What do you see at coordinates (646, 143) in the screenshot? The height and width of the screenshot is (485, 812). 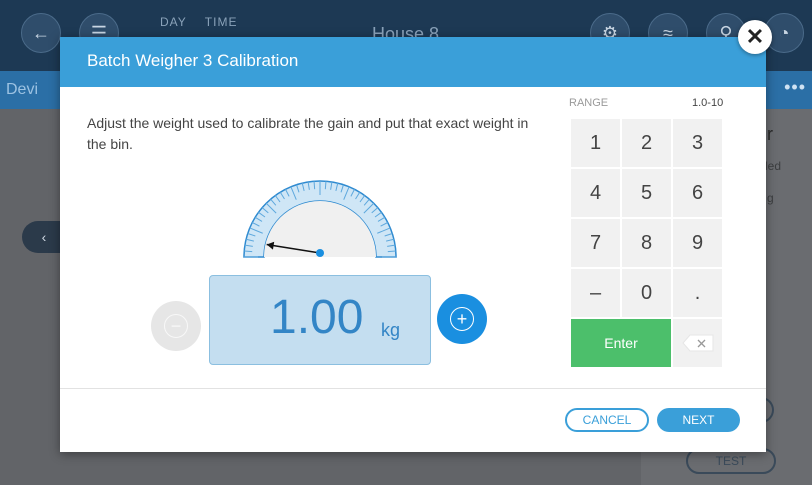 I see `key-2: 2` at bounding box center [646, 143].